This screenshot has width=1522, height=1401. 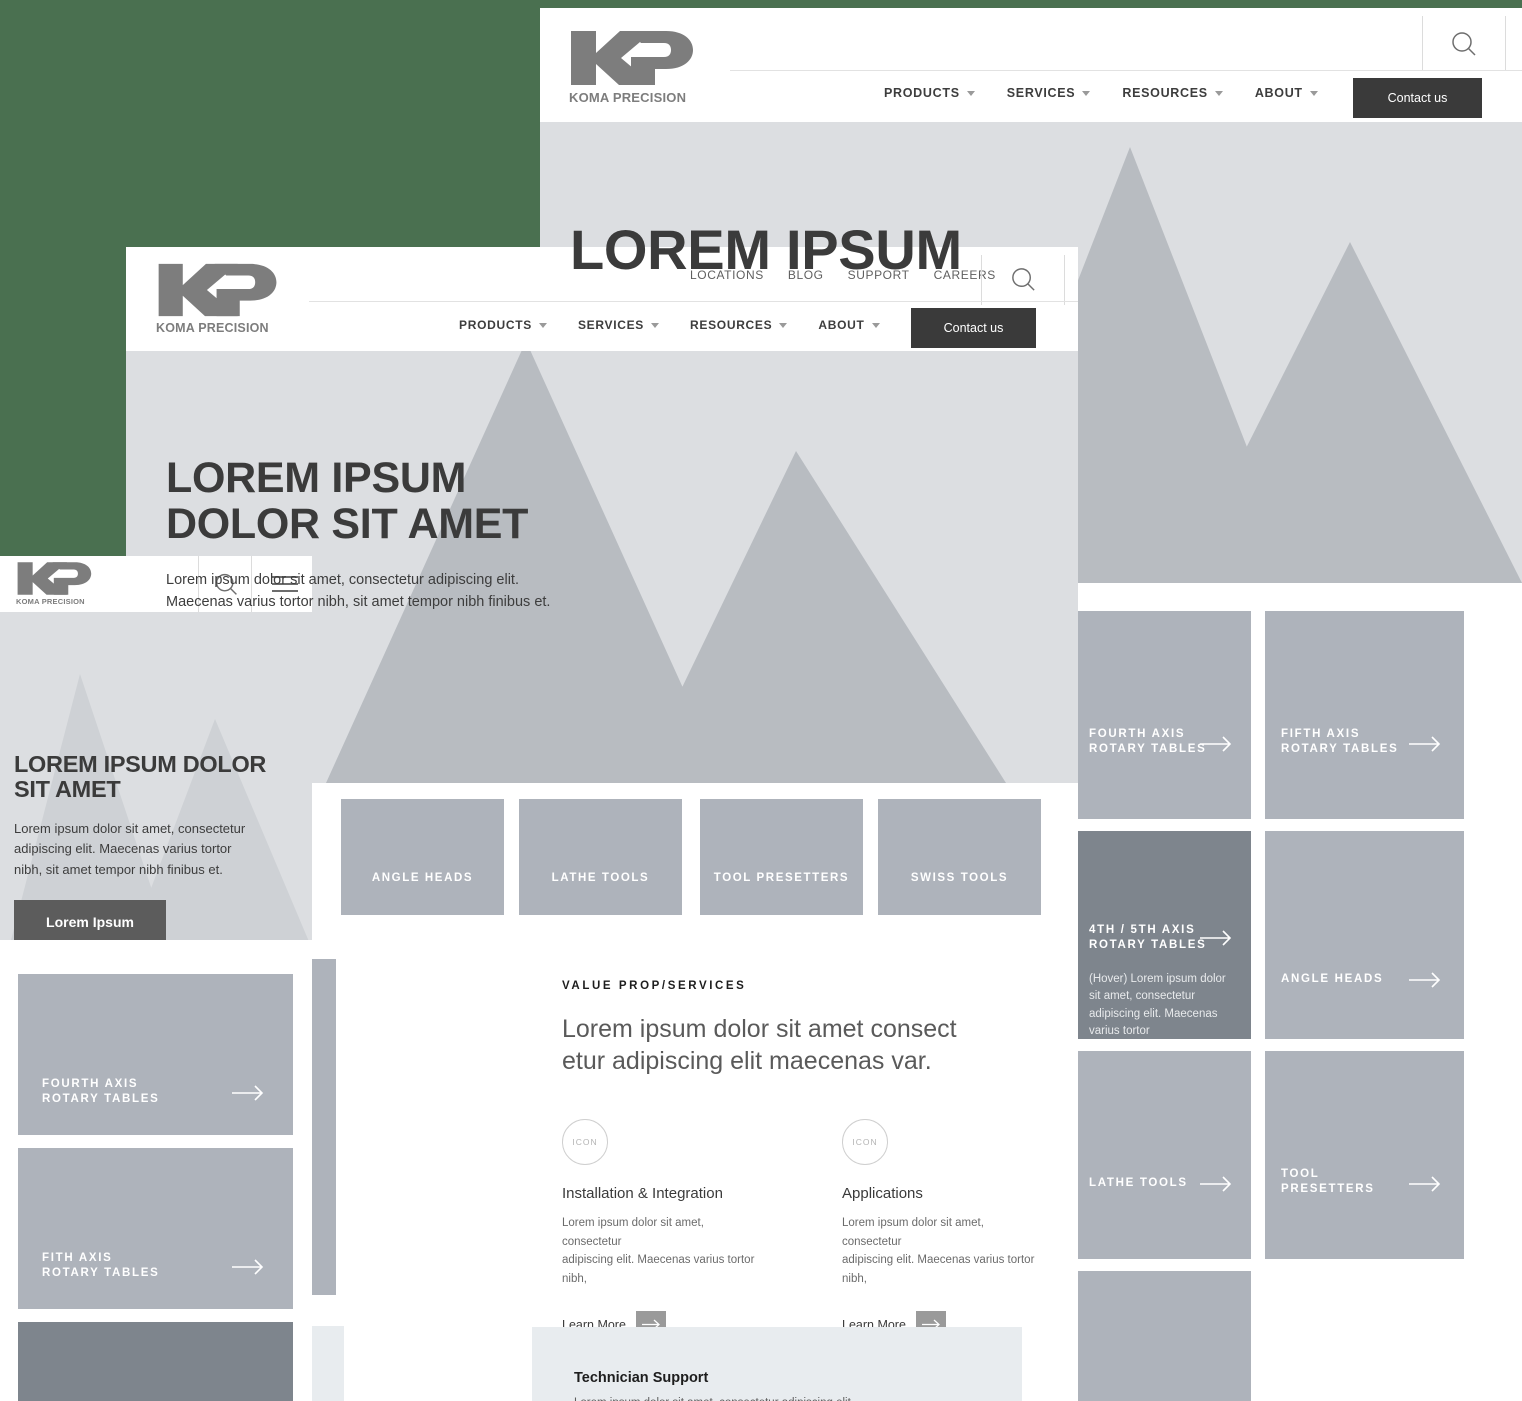 I want to click on category-card-label: SWISS TOOLS, so click(x=959, y=878).